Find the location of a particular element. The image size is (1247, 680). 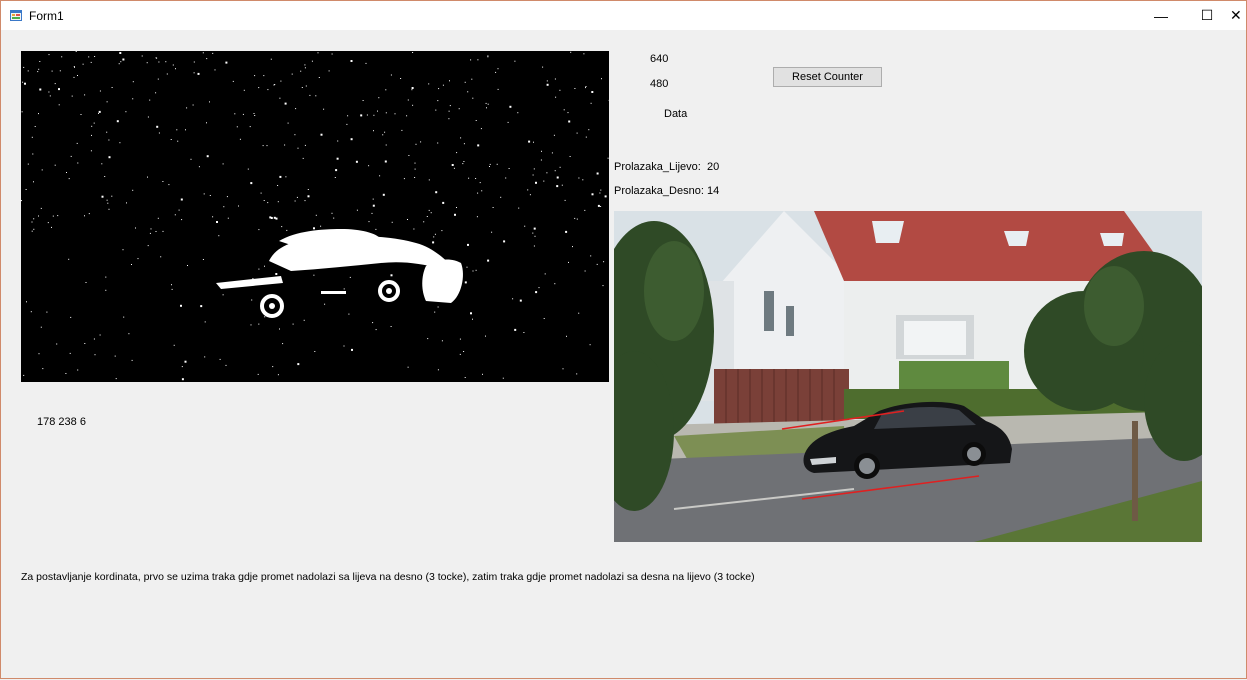

reset-counter-button: Reset Counter is located at coordinates (827, 77).